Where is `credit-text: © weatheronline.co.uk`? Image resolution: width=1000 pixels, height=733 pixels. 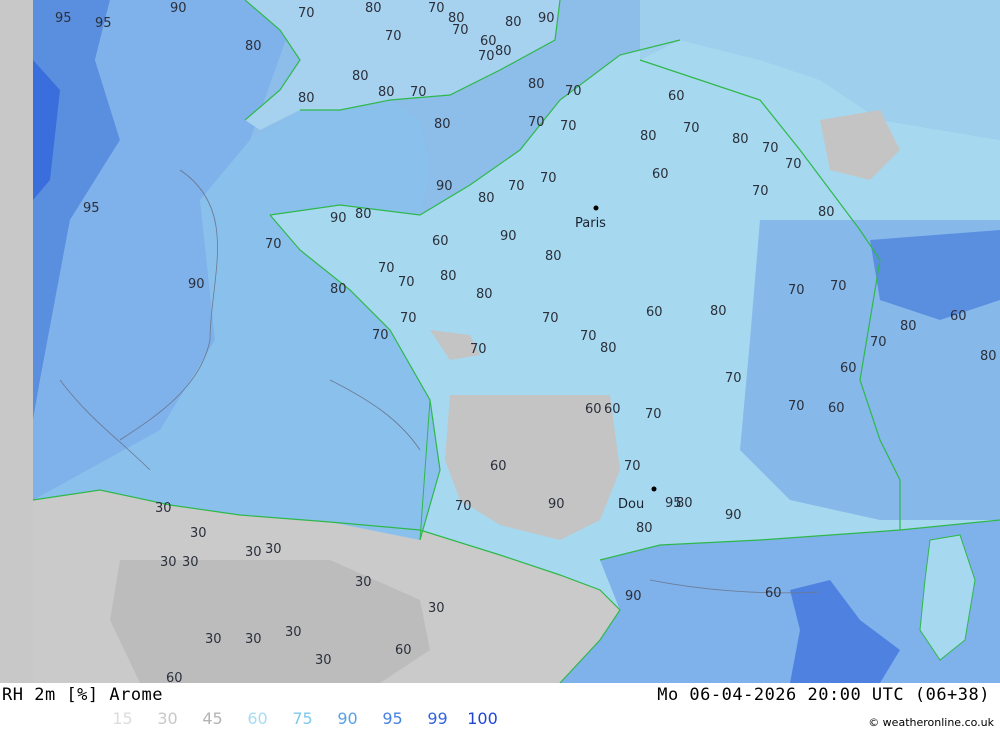 credit-text: © weatheronline.co.uk is located at coordinates (931, 722).